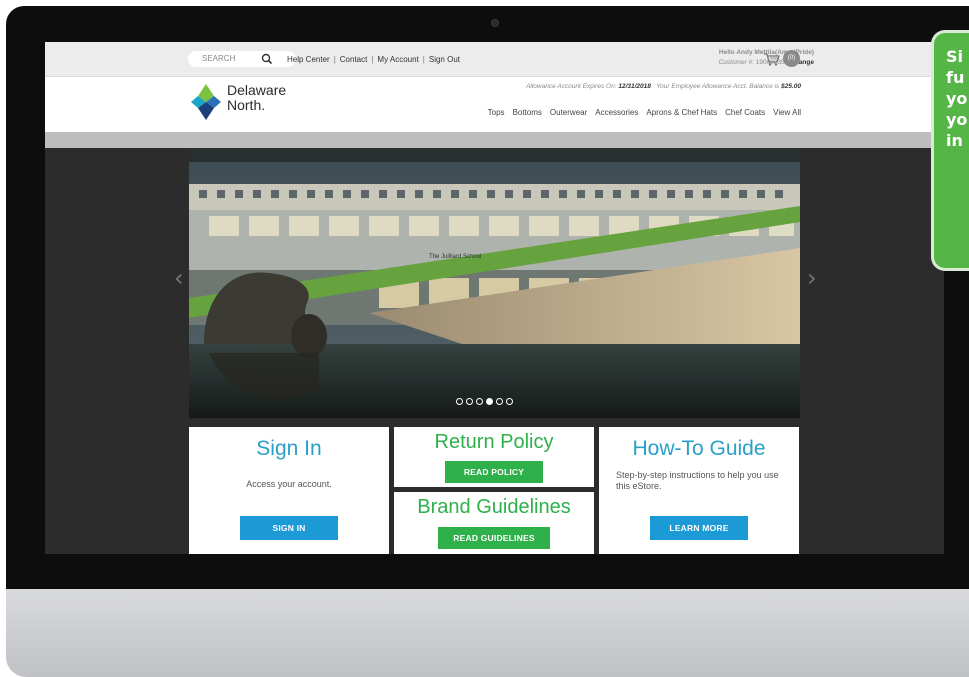 Image resolution: width=969 pixels, height=677 pixels. I want to click on cart-count-badge: (0), so click(791, 58).